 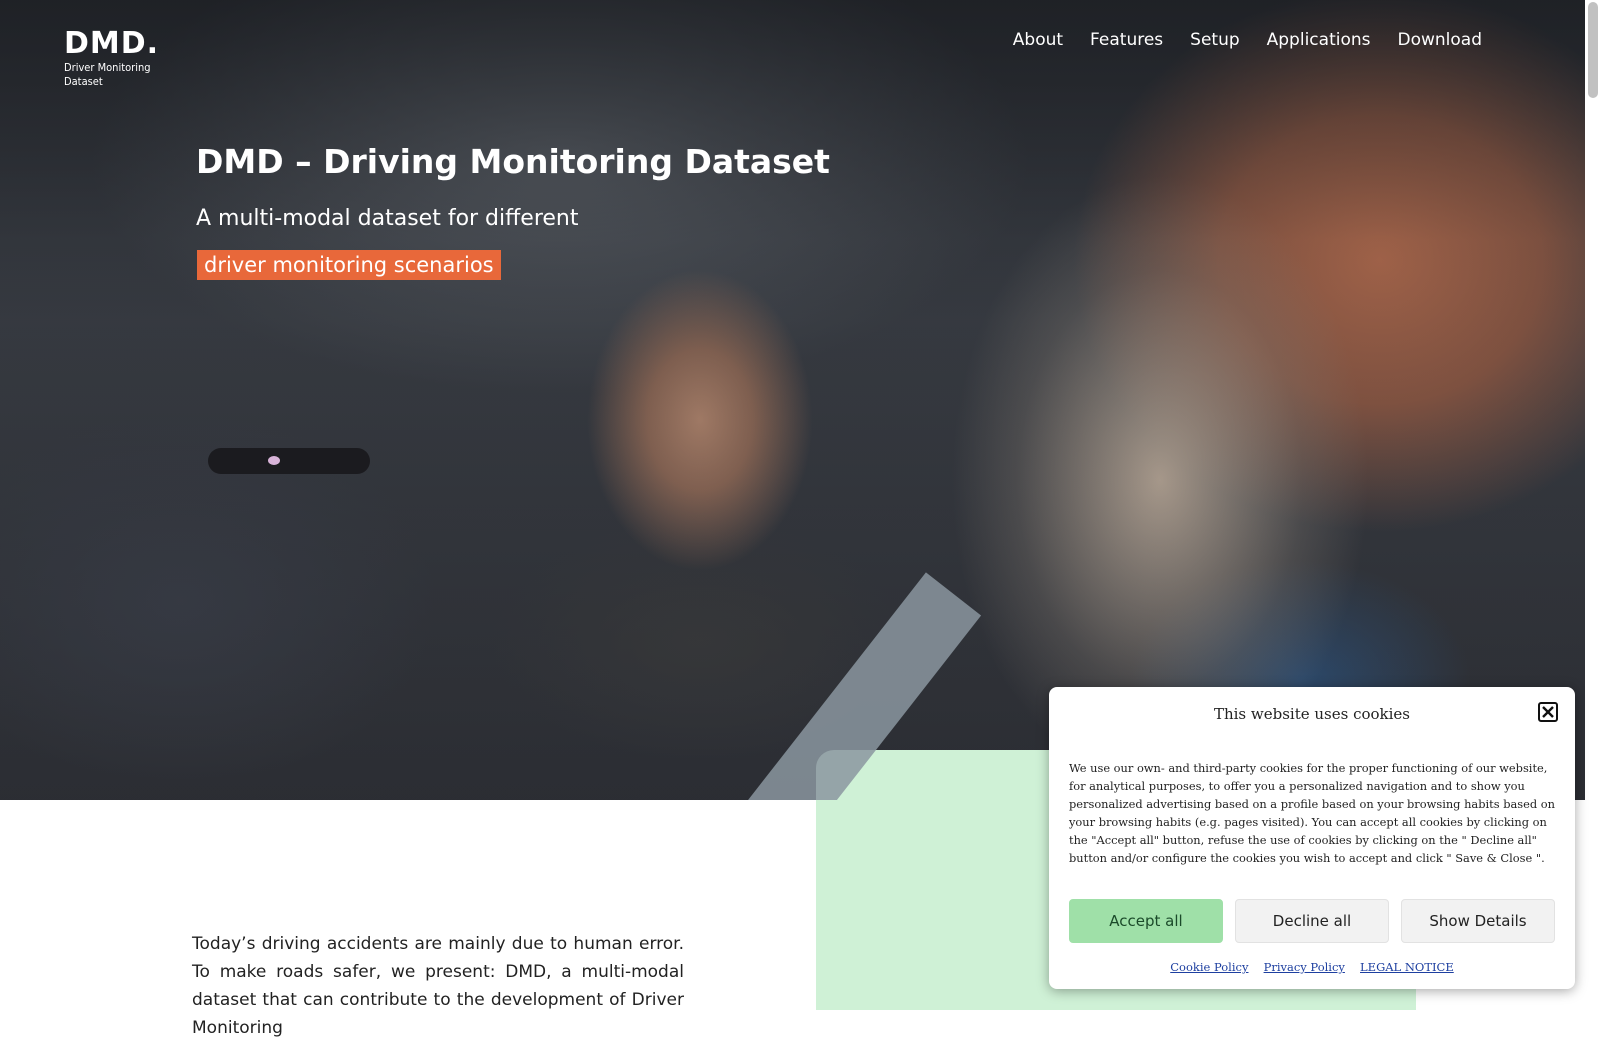 I want to click on hero-subtitle: A multi-modal dataset for different, so click(x=387, y=218).